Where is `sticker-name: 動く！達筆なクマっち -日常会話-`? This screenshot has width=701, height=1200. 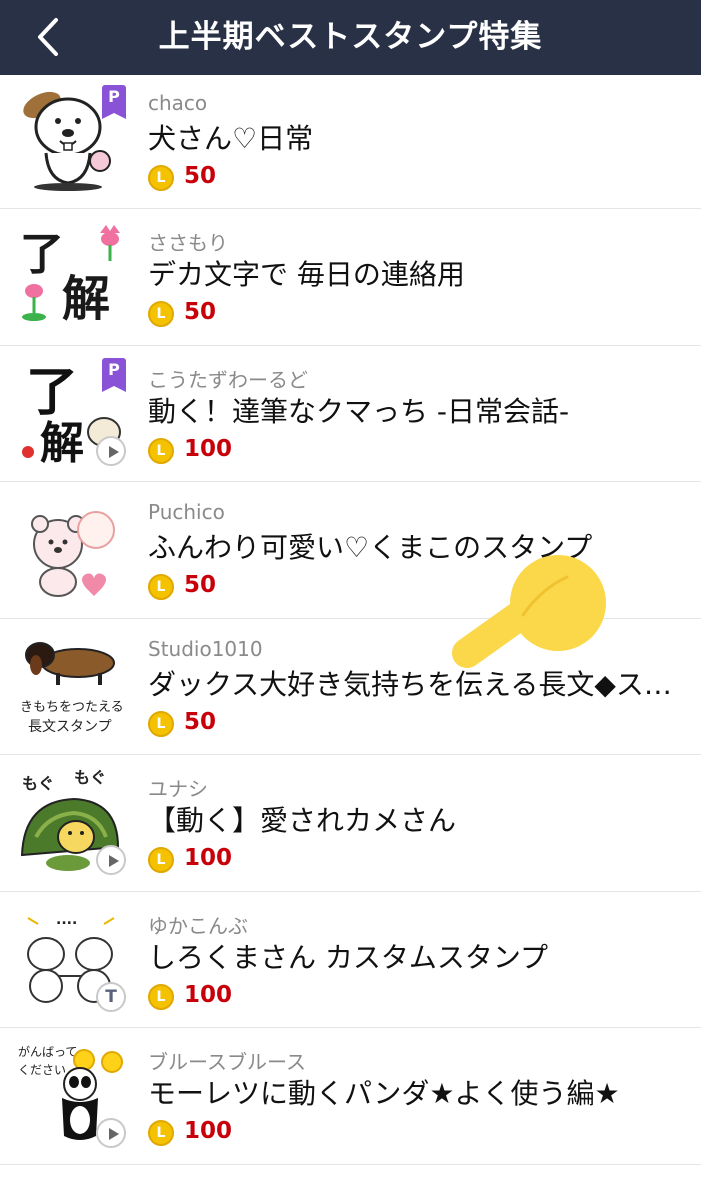 sticker-name: 動く！達筆なクマっち -日常会話- is located at coordinates (359, 411).